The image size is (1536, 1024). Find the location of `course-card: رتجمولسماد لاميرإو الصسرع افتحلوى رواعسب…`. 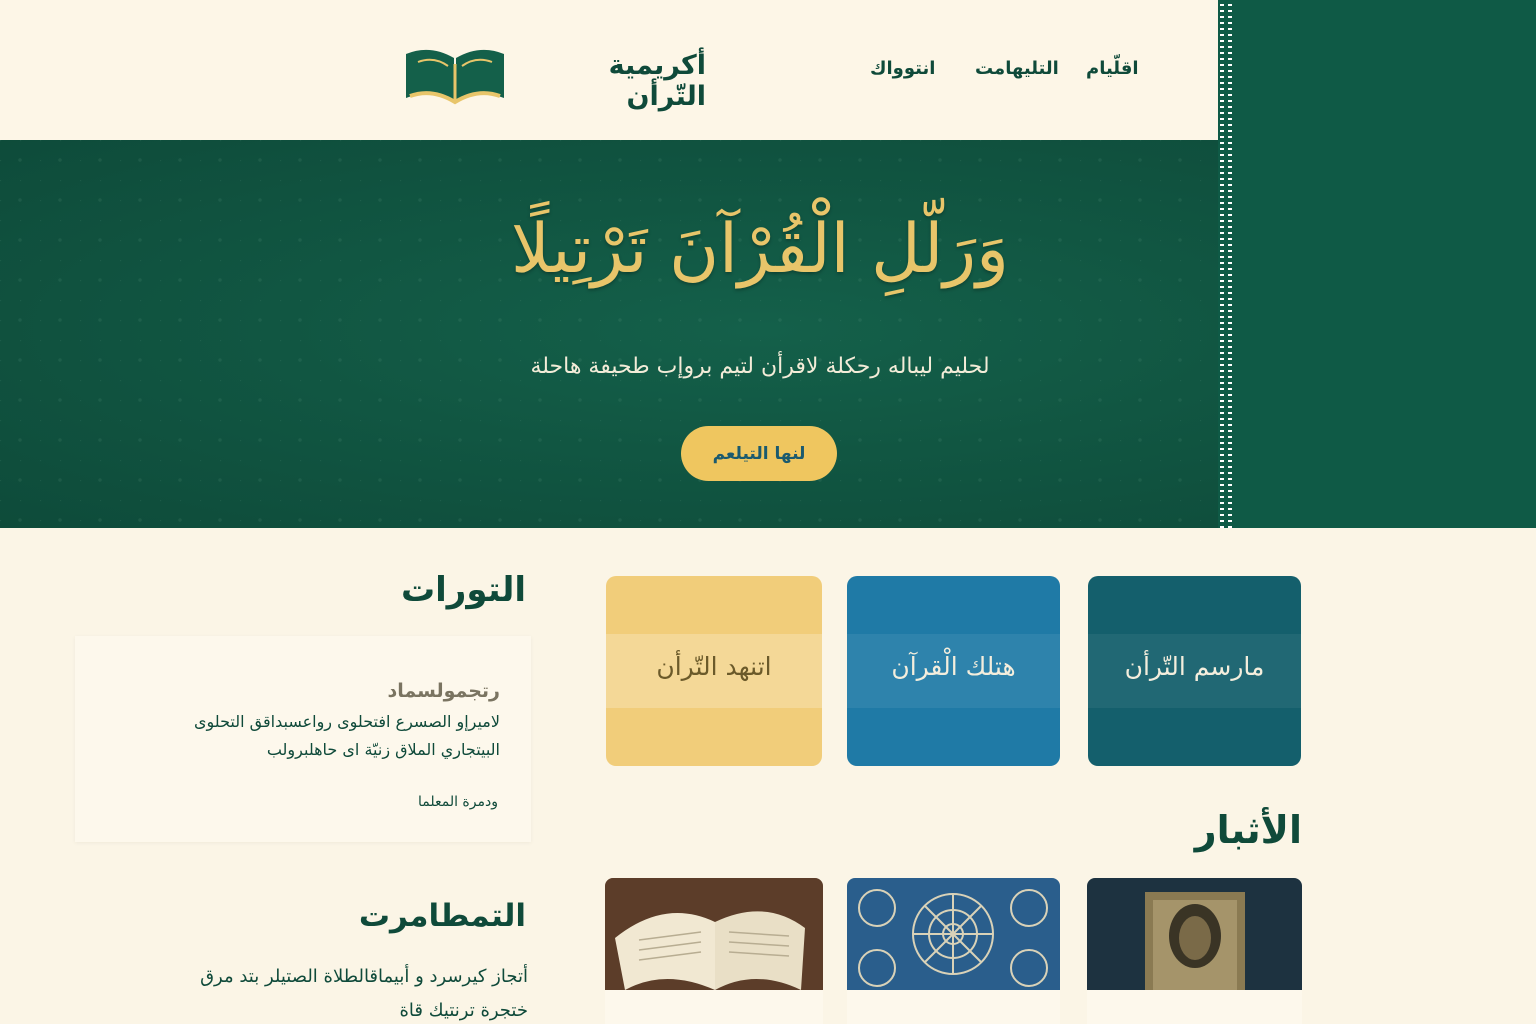

course-card: رتجمولسماد لاميرإو الصسرع افتحلوى رواعسب… is located at coordinates (303, 739).